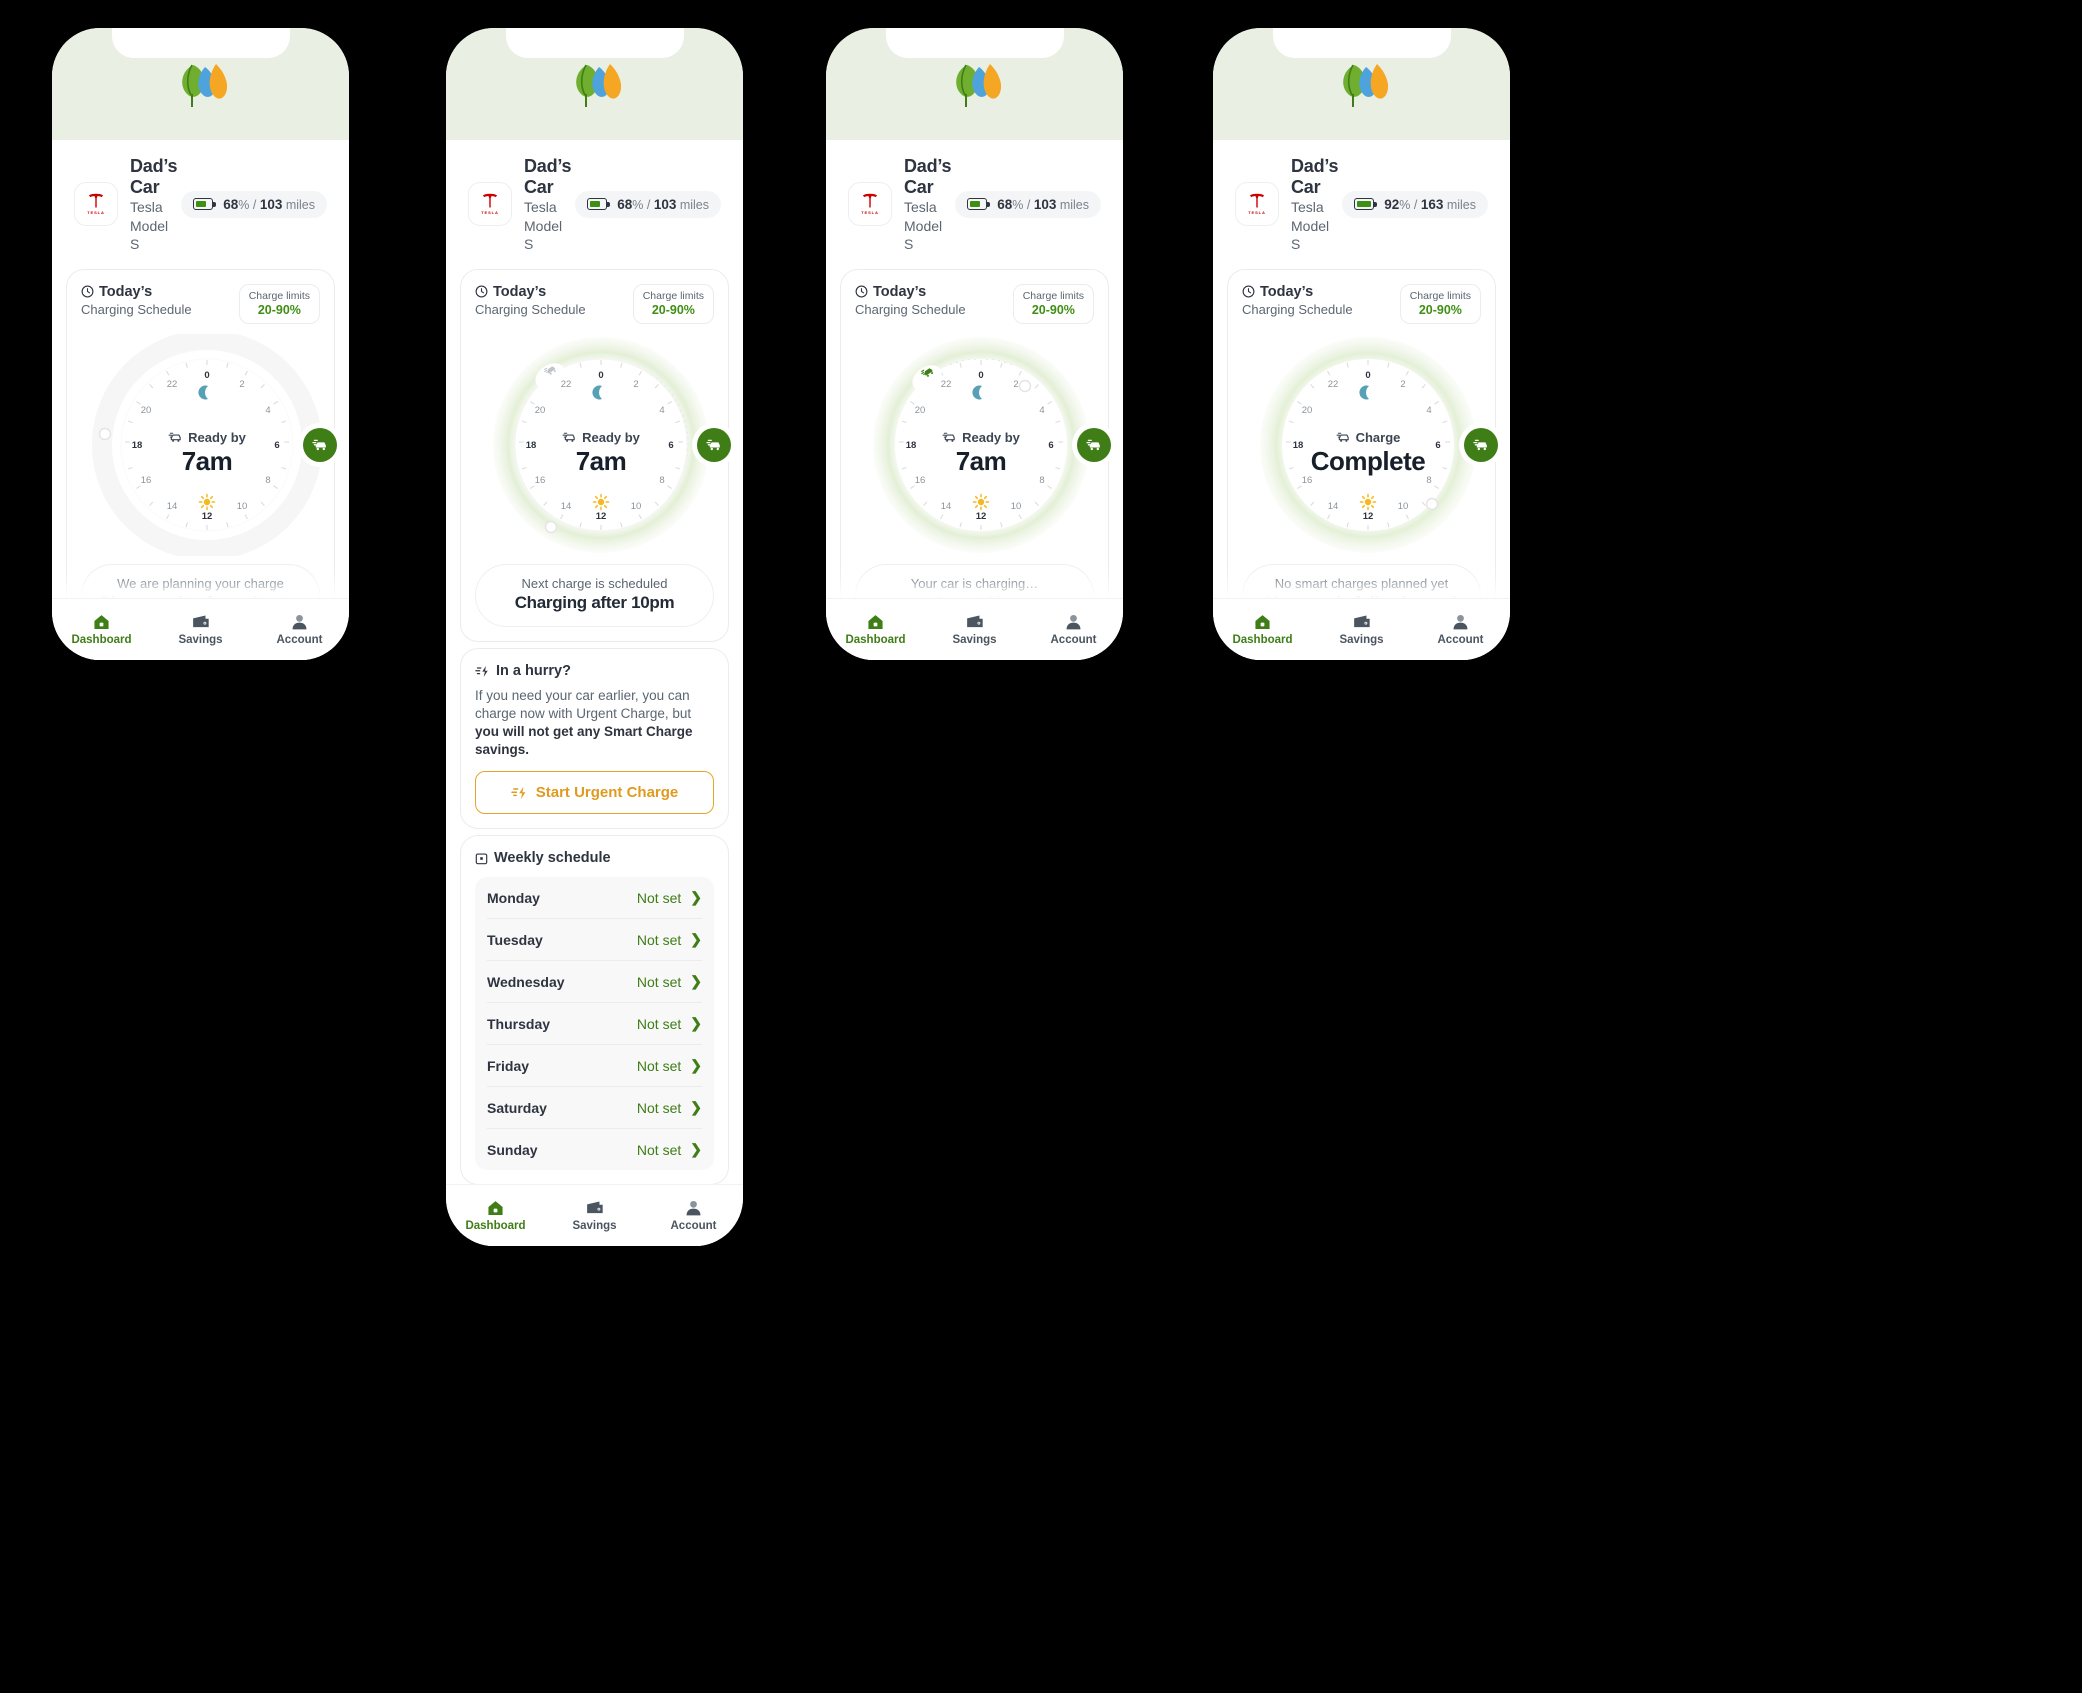 The height and width of the screenshot is (1693, 2082). What do you see at coordinates (594, 1024) in the screenshot?
I see `table-row: Thursday Not set ❯` at bounding box center [594, 1024].